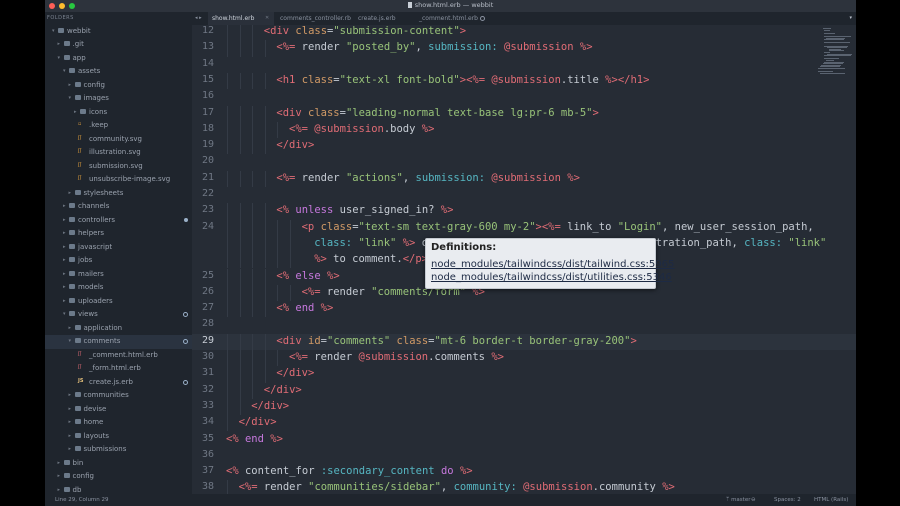 Image resolution: width=900 pixels, height=506 pixels. What do you see at coordinates (118, 410) in the screenshot?
I see `sidebar-folder: ▸ devise` at bounding box center [118, 410].